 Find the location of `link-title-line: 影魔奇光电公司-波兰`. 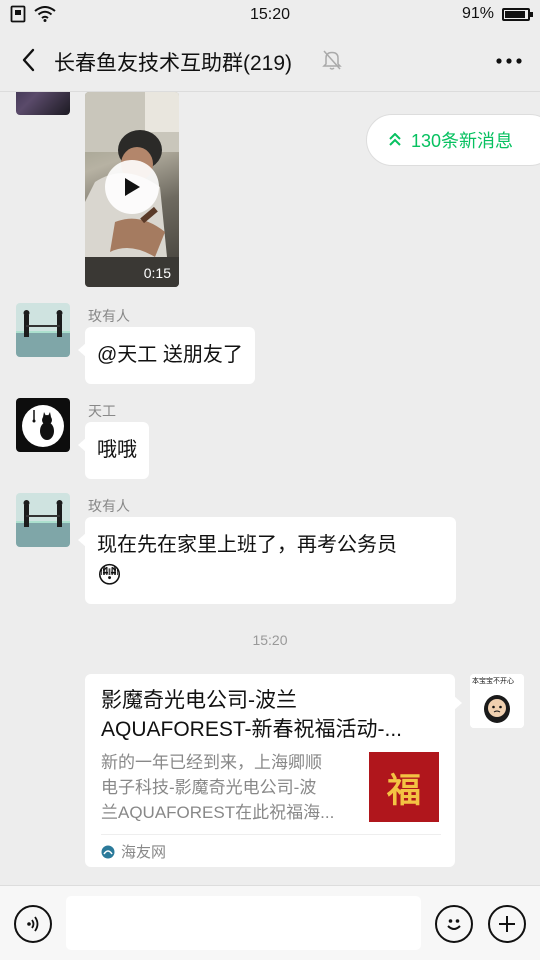

link-title-line: 影魔奇光电公司-波兰 is located at coordinates (199, 700).